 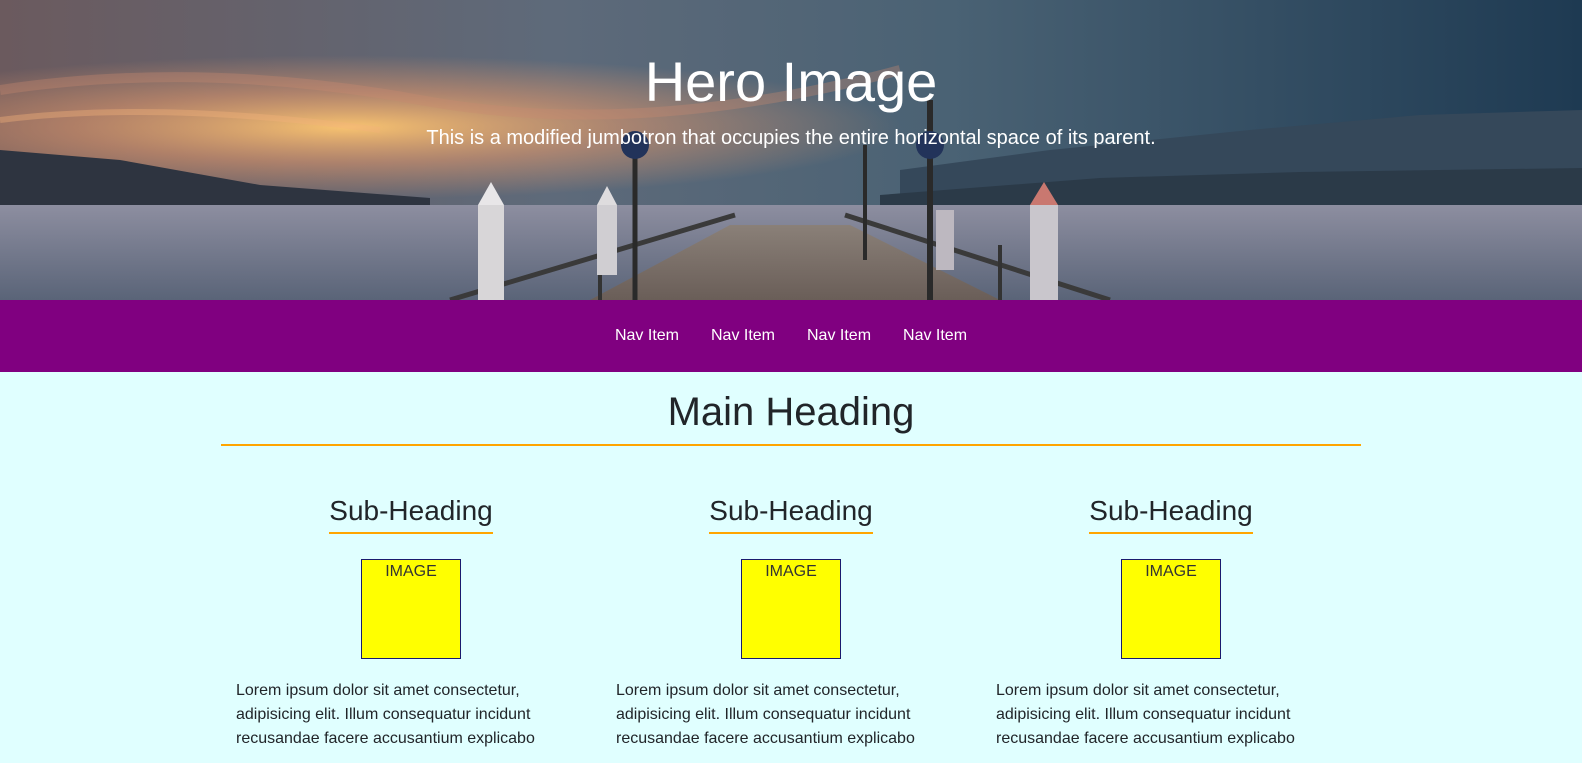 What do you see at coordinates (791, 81) in the screenshot?
I see `hero-title: Hero Image` at bounding box center [791, 81].